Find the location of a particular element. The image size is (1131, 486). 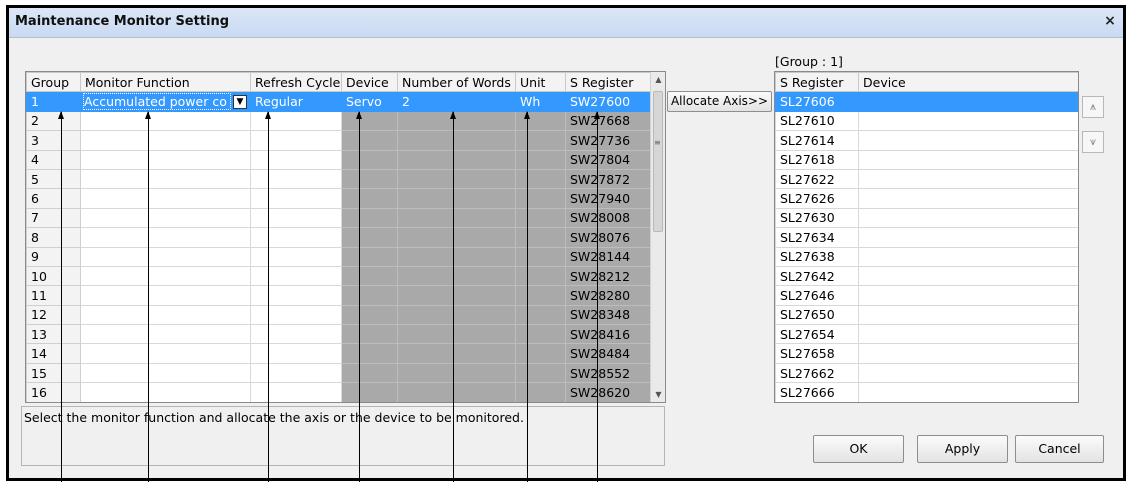

sregister-row: SL27630 is located at coordinates (926, 218).